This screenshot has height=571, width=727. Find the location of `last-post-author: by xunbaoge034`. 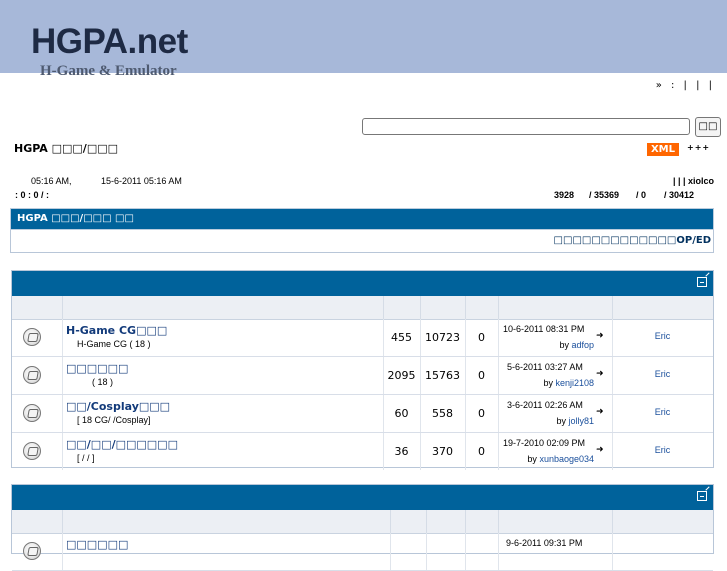

last-post-author: by xunbaoge034 is located at coordinates (560, 459).